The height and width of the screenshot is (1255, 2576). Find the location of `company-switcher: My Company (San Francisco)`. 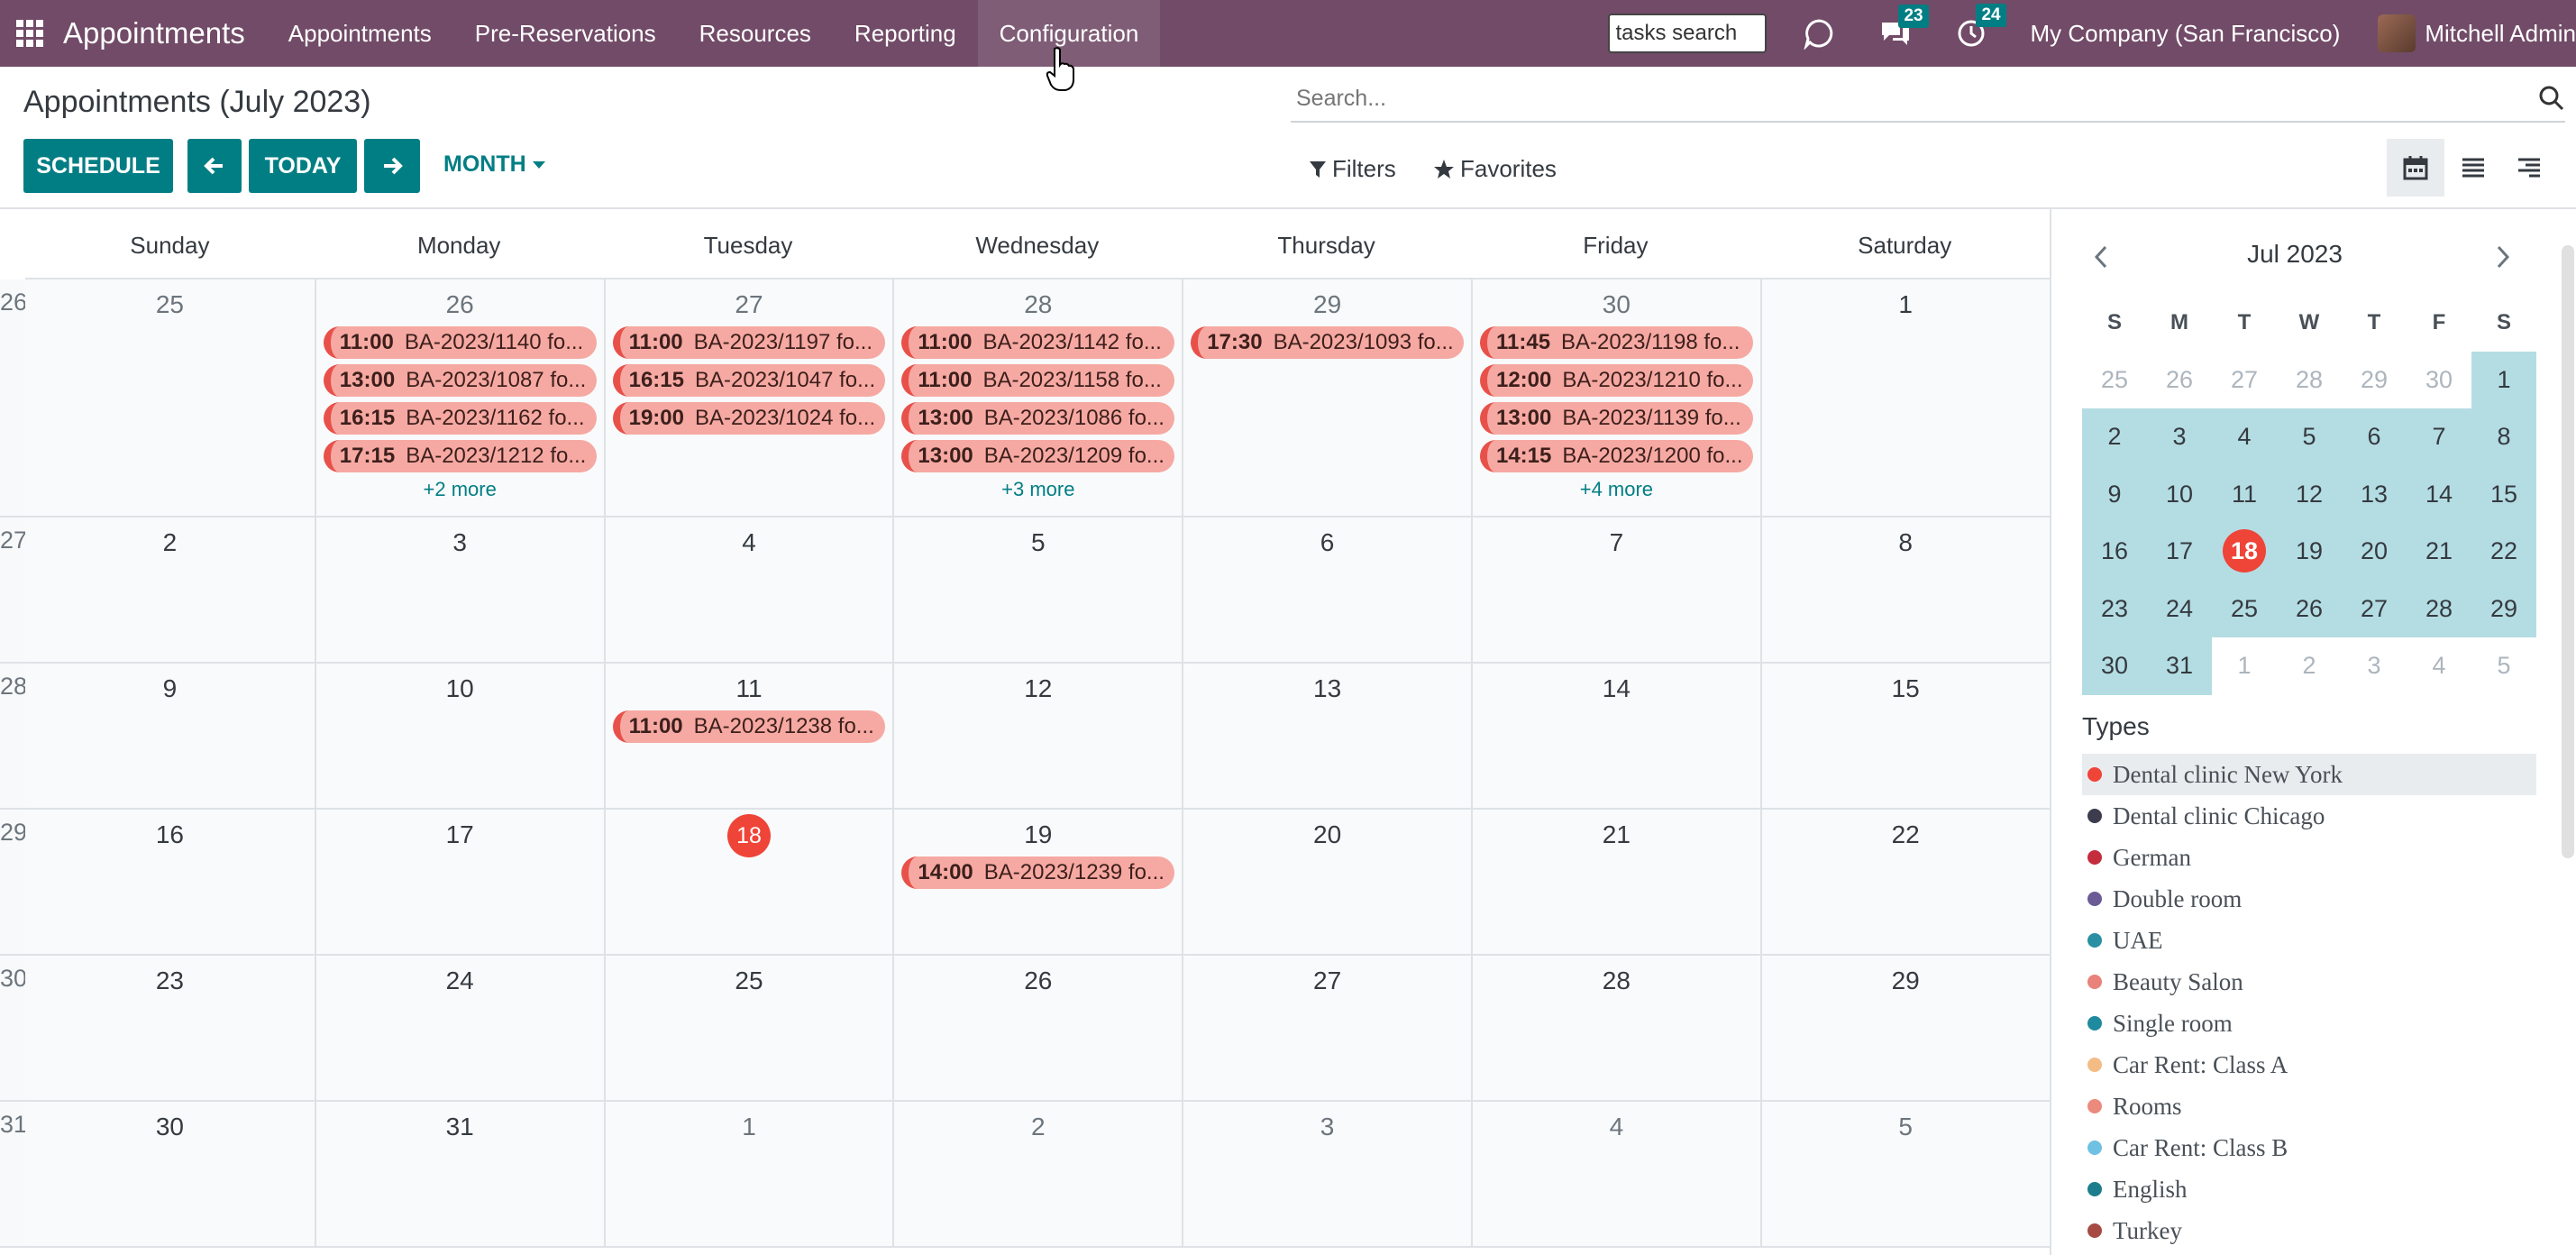

company-switcher: My Company (San Francisco) is located at coordinates (2185, 34).